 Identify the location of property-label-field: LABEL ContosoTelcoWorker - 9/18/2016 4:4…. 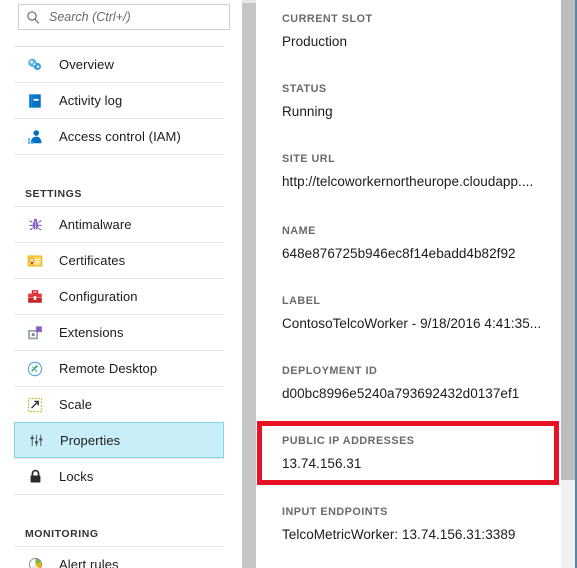
(419, 313).